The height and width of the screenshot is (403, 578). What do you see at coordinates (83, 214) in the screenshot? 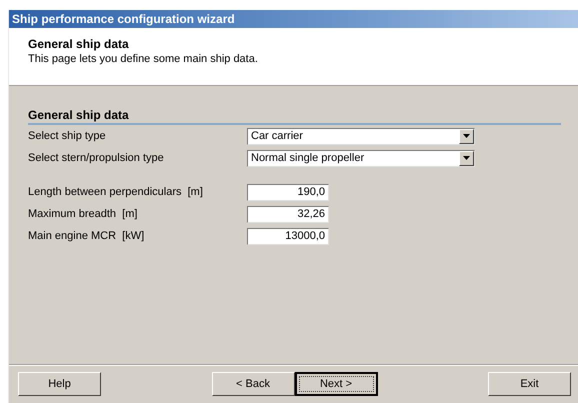
I see `field-label: Maximum breadth [m]` at bounding box center [83, 214].